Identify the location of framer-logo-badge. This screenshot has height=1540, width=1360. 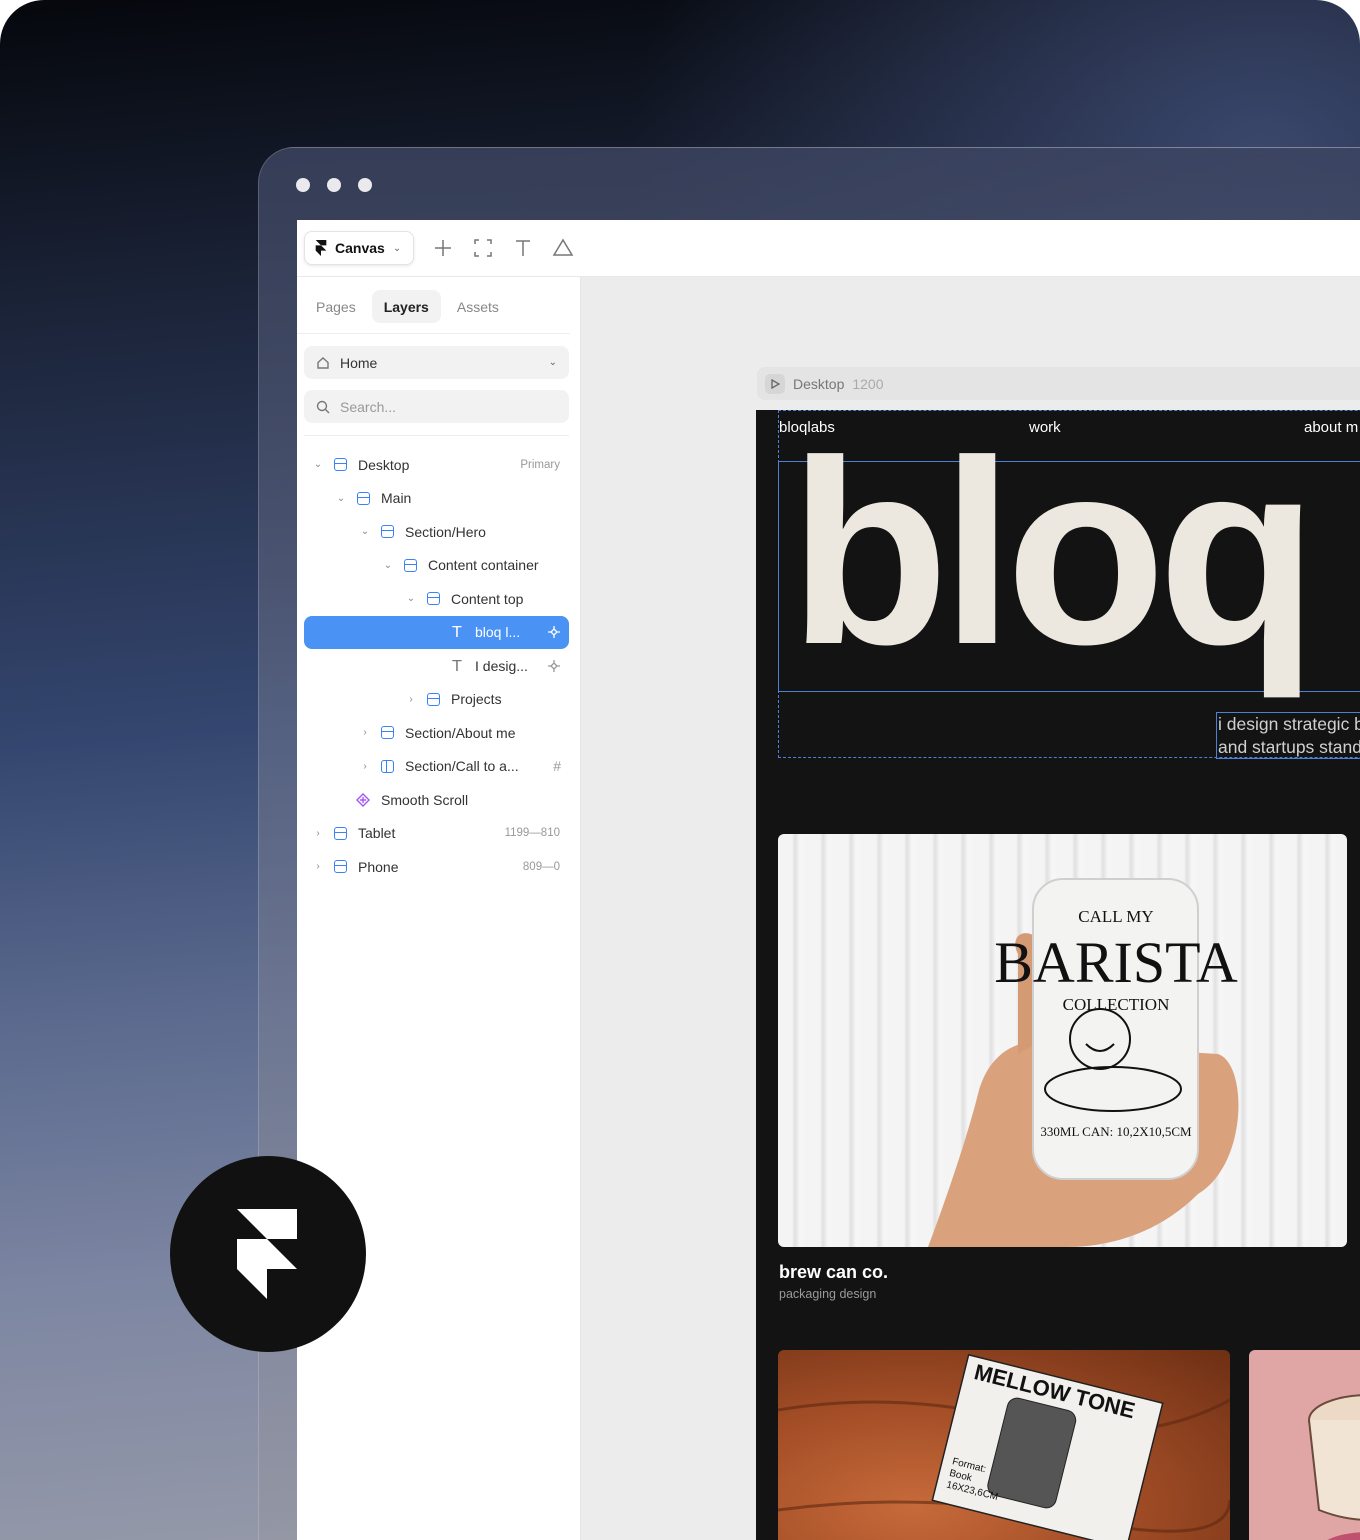
(268, 1254).